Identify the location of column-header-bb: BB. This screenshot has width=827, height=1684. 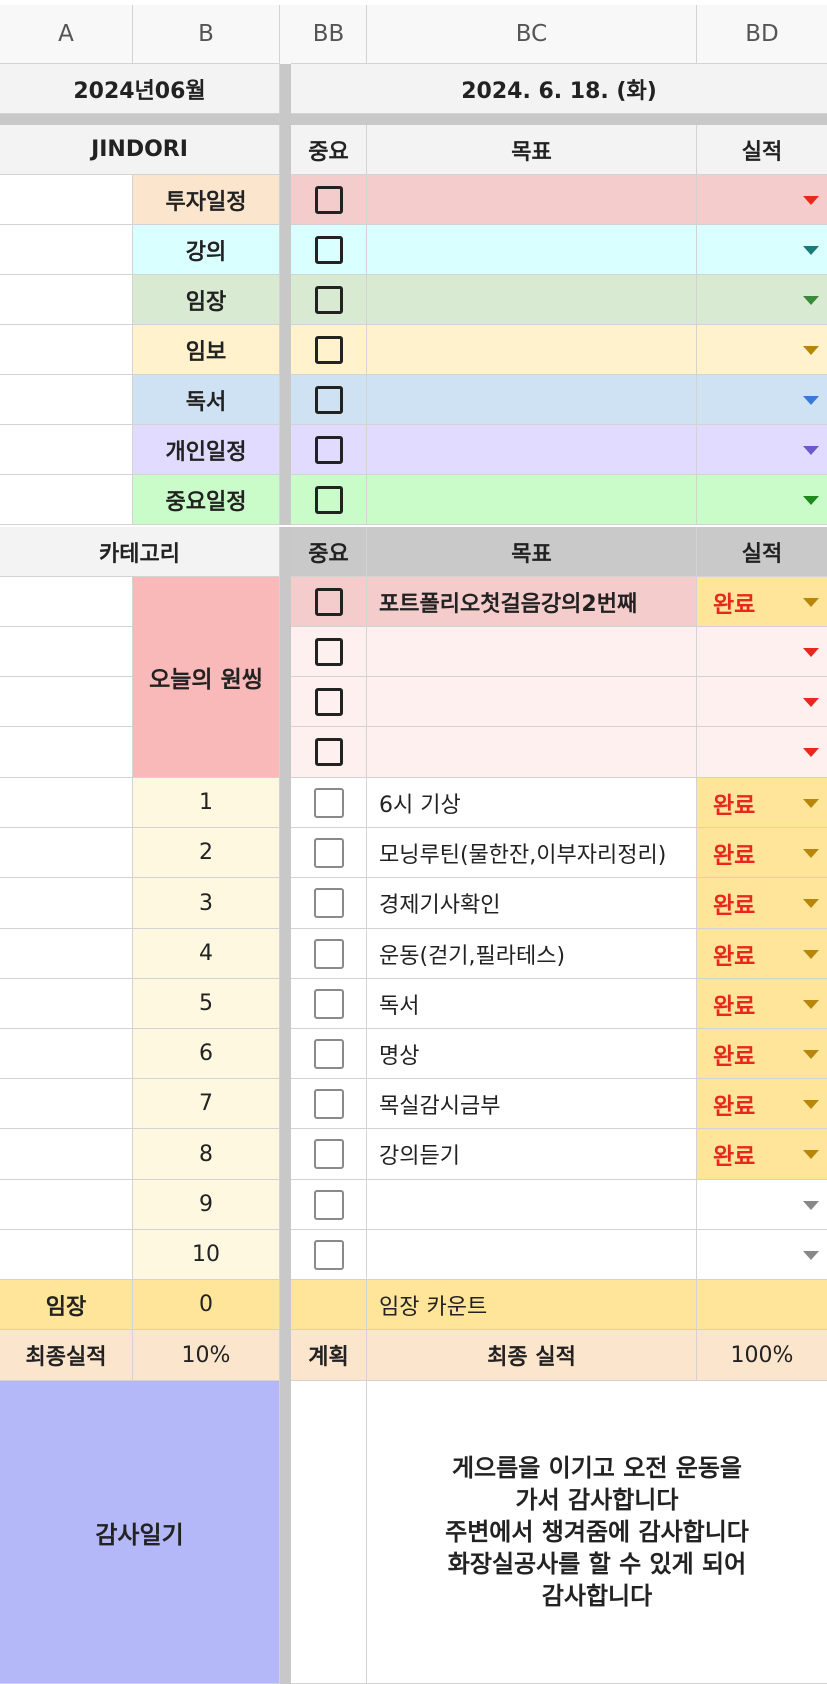
(329, 34).